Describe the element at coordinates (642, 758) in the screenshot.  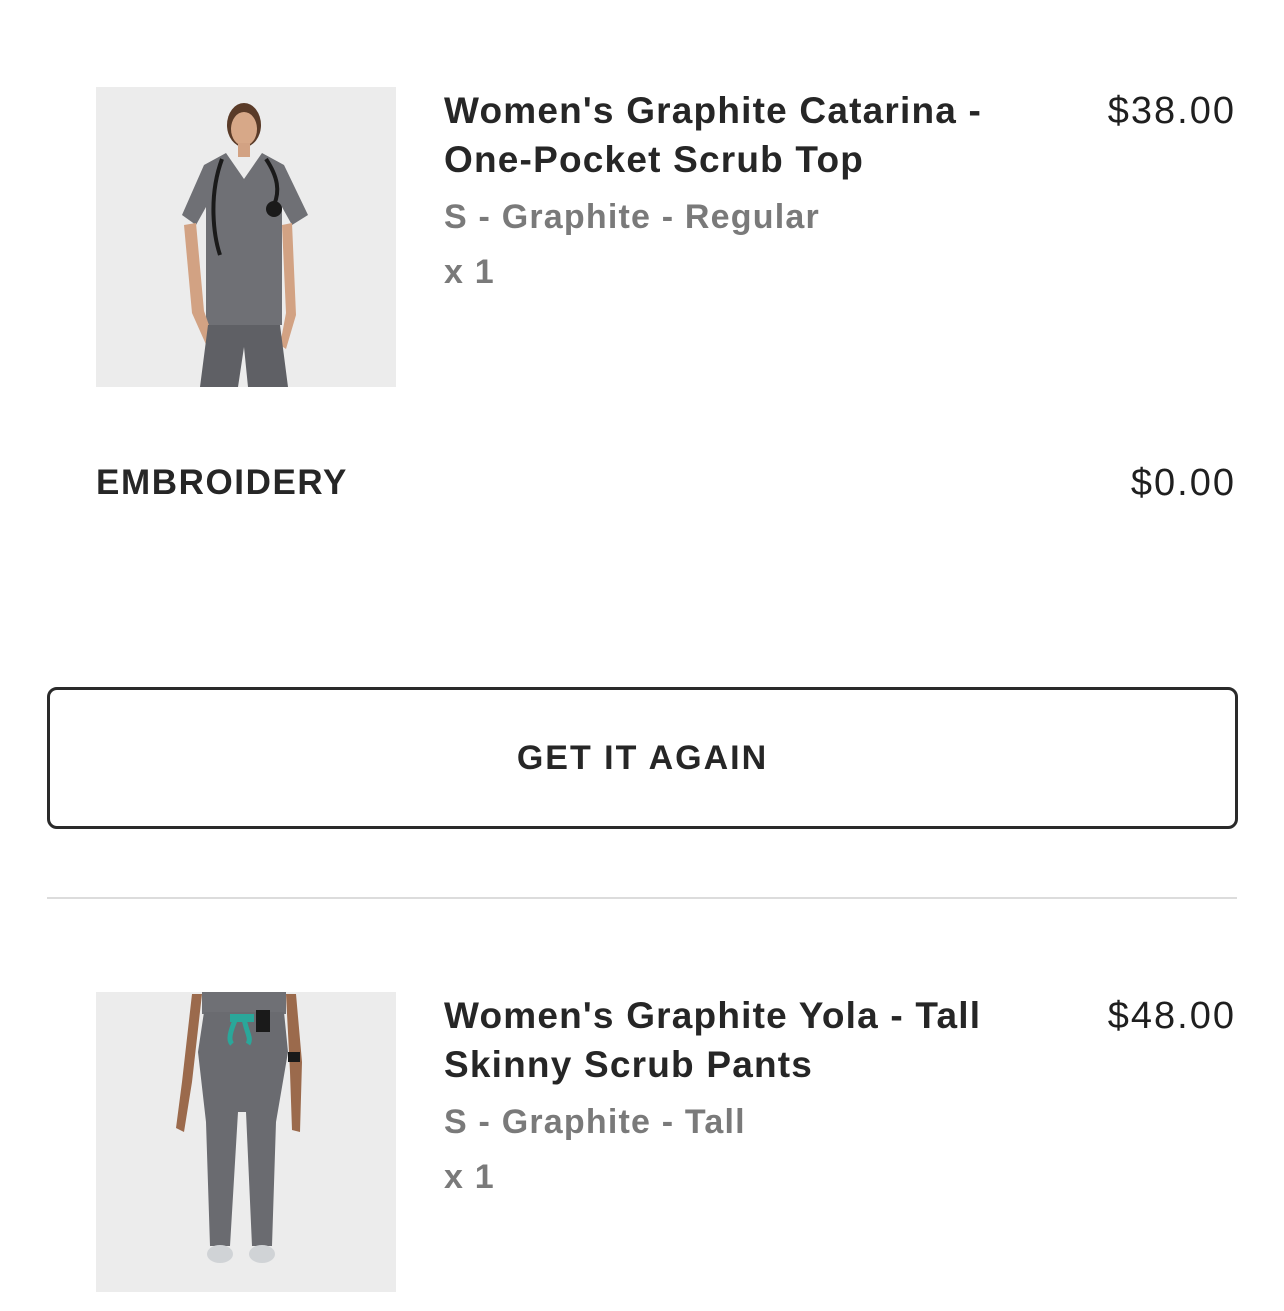
I see `get-it-again-button: GET IT AGAIN` at that location.